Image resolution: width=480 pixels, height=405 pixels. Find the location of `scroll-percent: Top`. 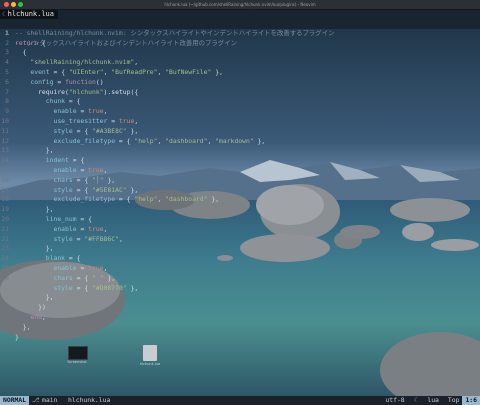

scroll-percent: Top is located at coordinates (453, 400).